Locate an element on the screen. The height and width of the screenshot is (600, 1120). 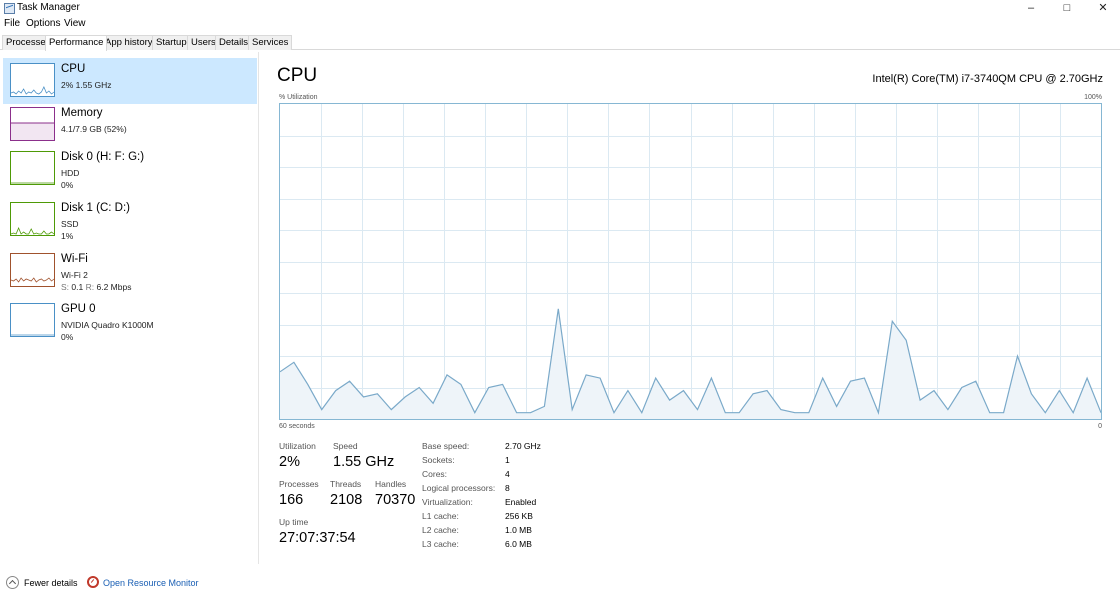
gpu-0-thumbnail-graph is located at coordinates (32, 320).